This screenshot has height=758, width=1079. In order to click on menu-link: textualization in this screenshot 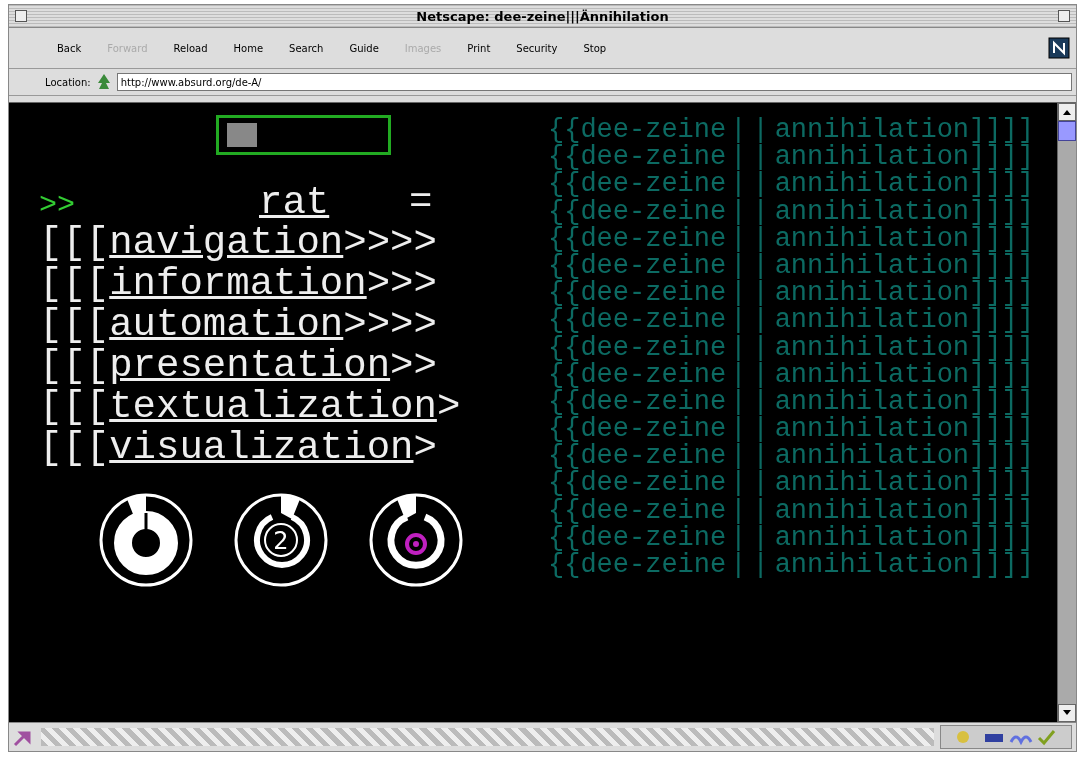, I will do `click(273, 407)`.